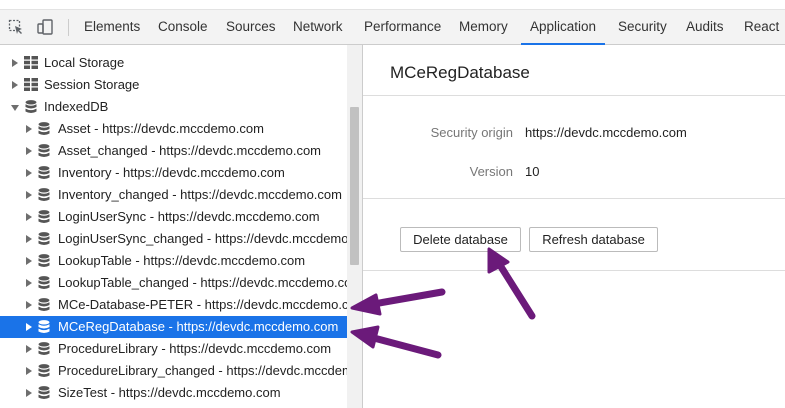  Describe the element at coordinates (460, 72) in the screenshot. I see `database-title: MCeRegDatabase` at that location.